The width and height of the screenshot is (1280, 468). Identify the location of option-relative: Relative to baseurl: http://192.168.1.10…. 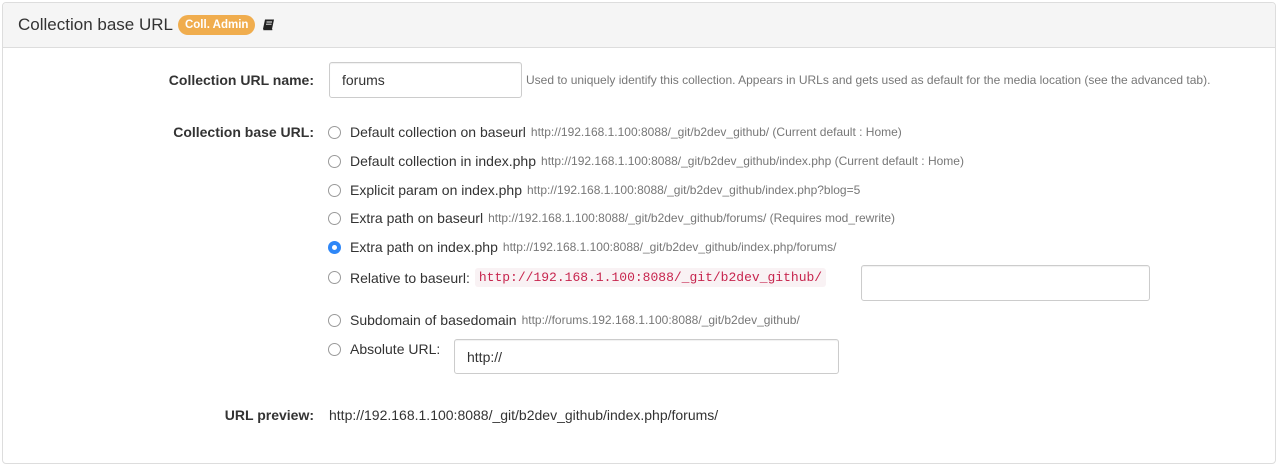
(577, 277).